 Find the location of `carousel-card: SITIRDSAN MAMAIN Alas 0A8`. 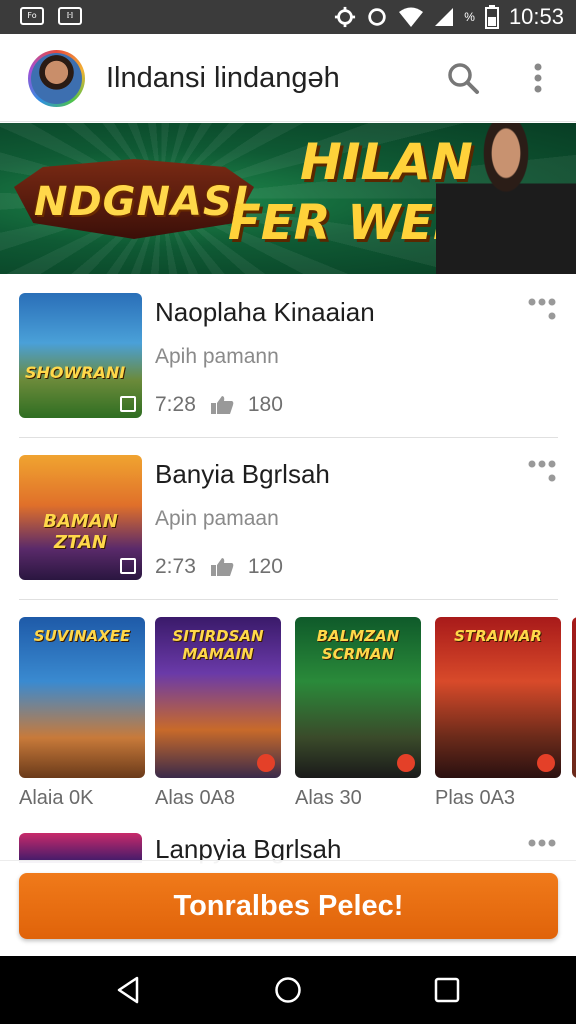

carousel-card: SITIRDSAN MAMAIN Alas 0A8 is located at coordinates (218, 717).